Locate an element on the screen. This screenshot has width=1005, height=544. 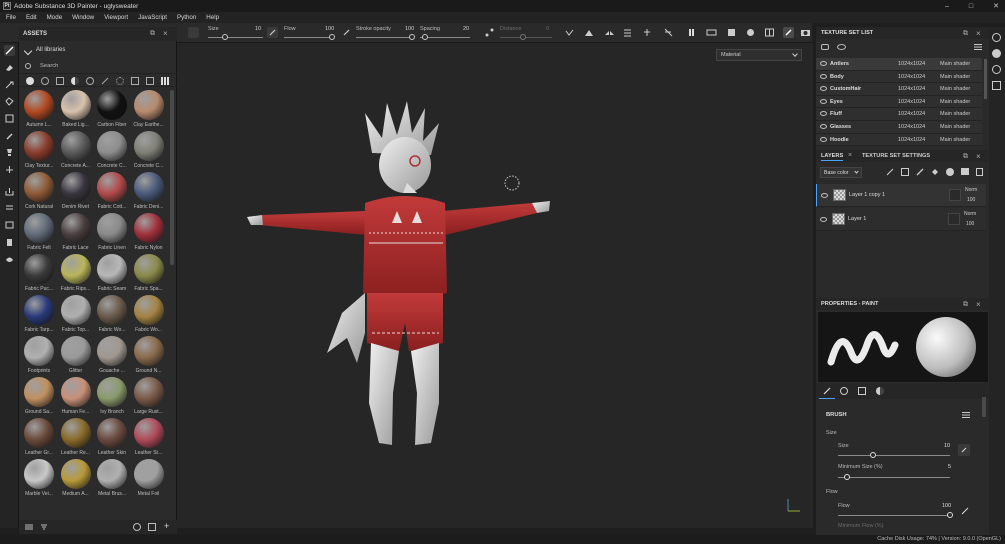
eye-icon is located at coordinates (841, 47).